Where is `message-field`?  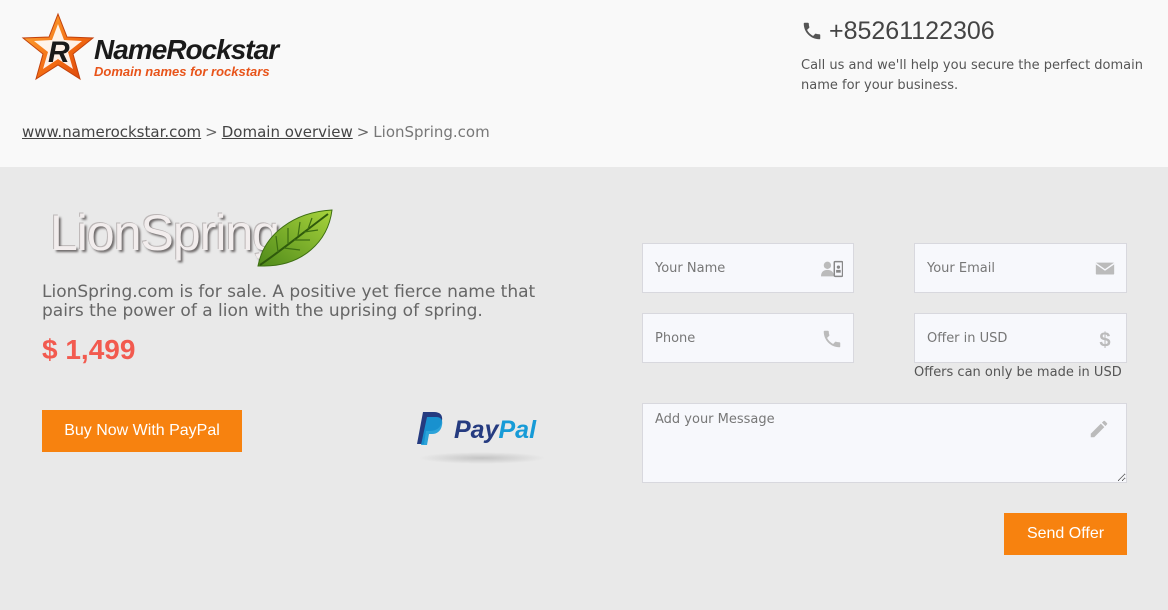 message-field is located at coordinates (884, 443).